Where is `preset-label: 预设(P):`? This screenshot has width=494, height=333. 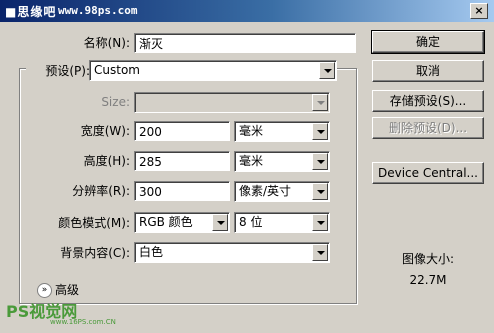
preset-label: 预设(P): is located at coordinates (59, 71).